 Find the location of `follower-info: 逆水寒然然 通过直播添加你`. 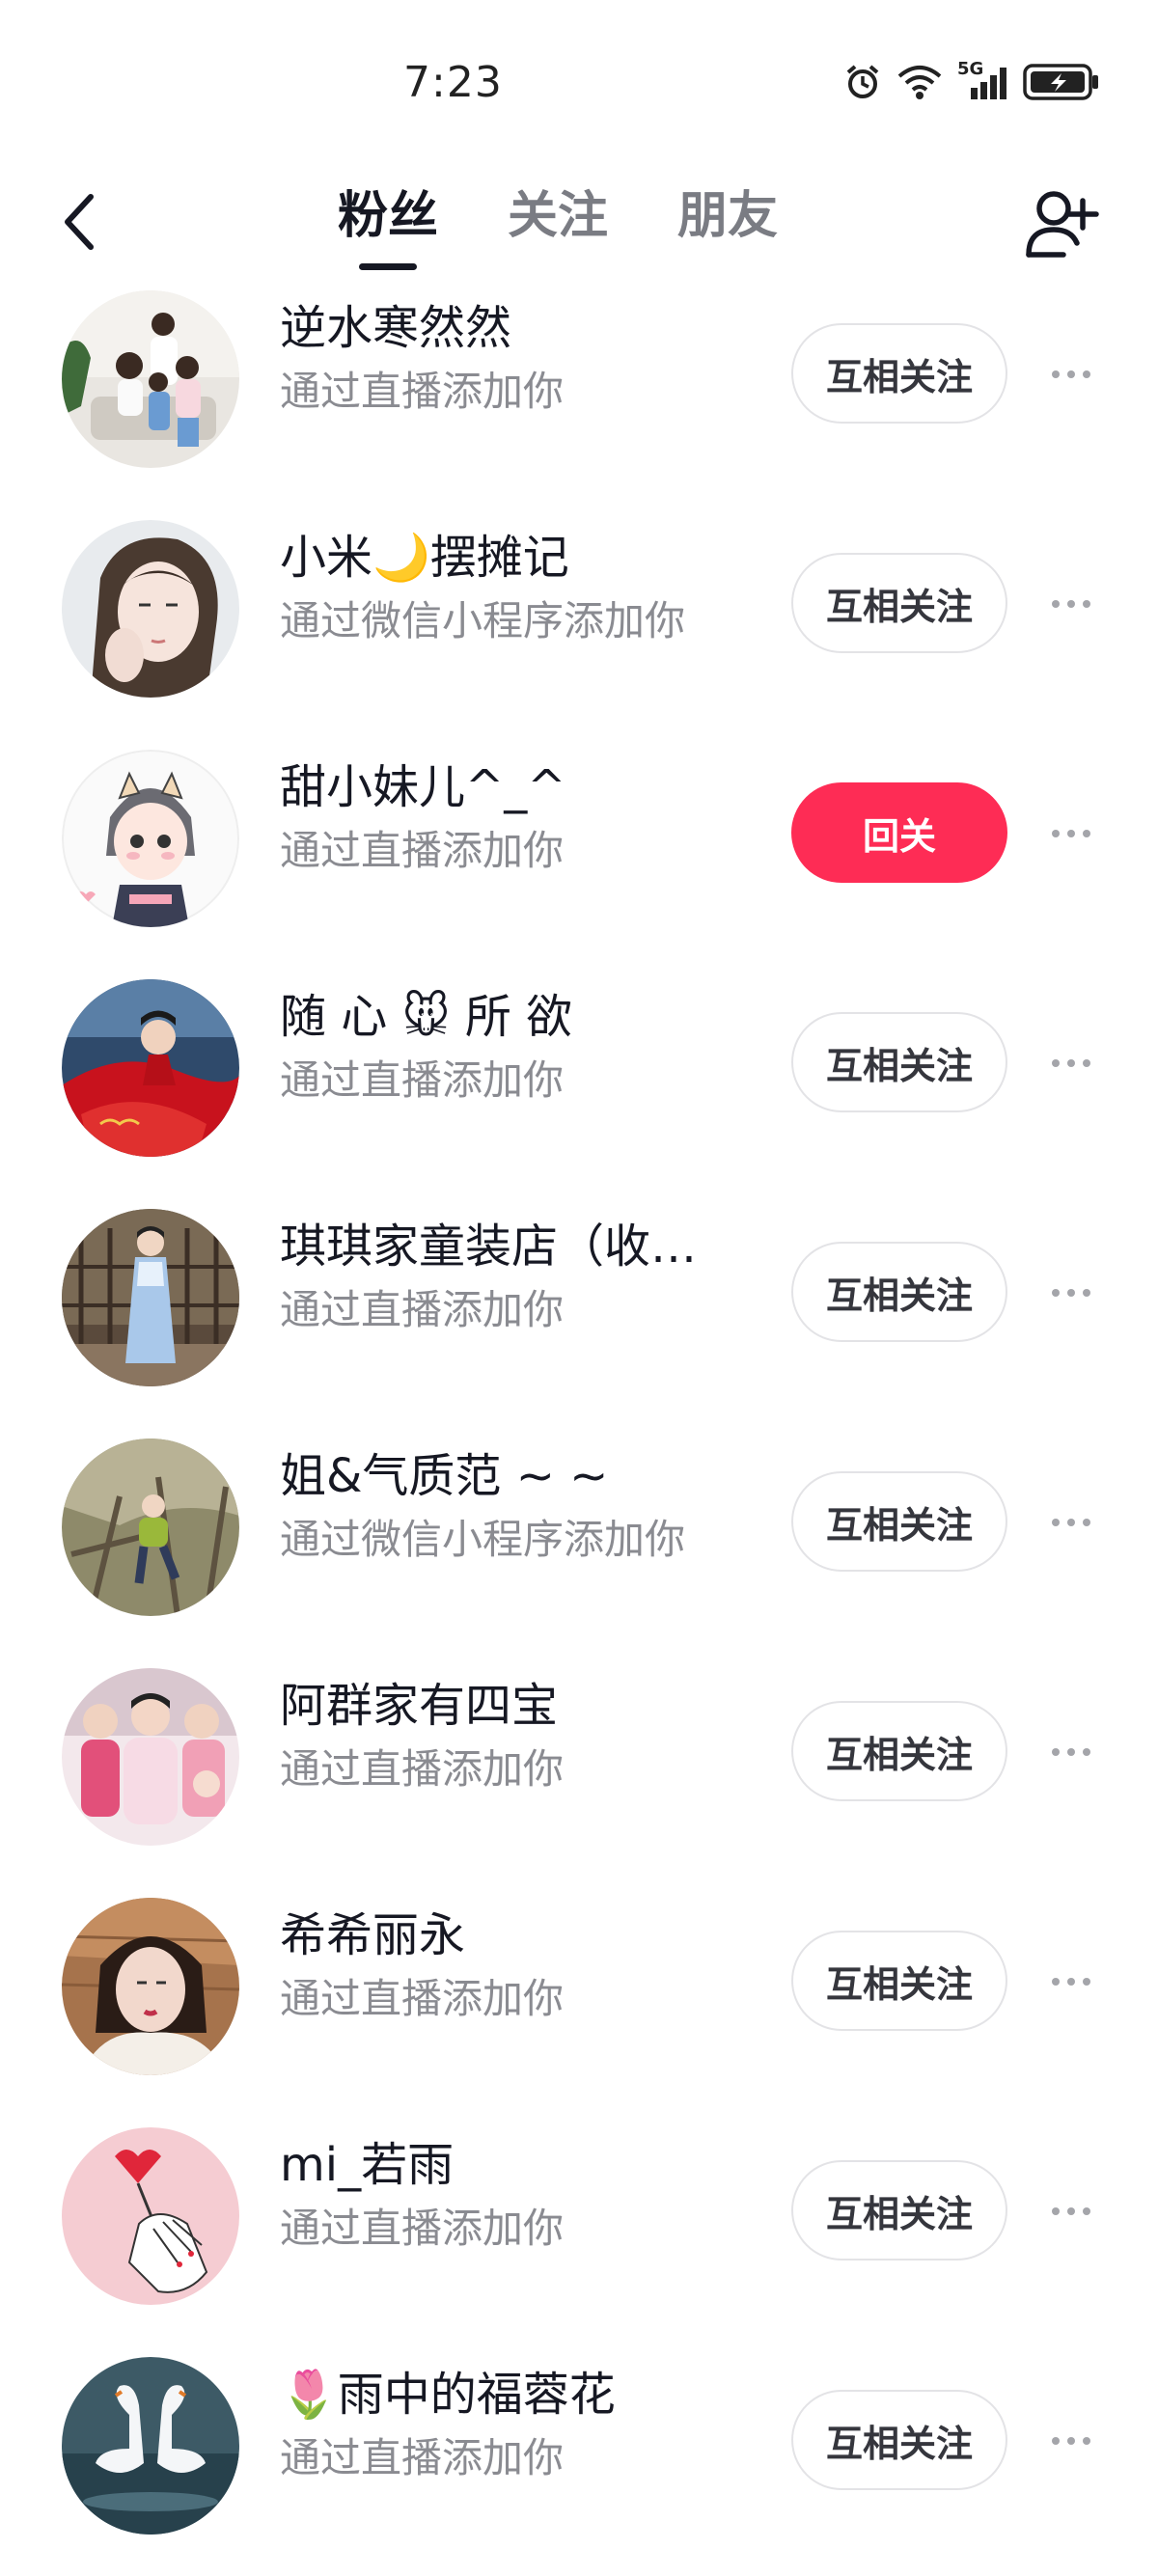

follower-info: 逆水寒然然 通过直播添加你 is located at coordinates (516, 358).